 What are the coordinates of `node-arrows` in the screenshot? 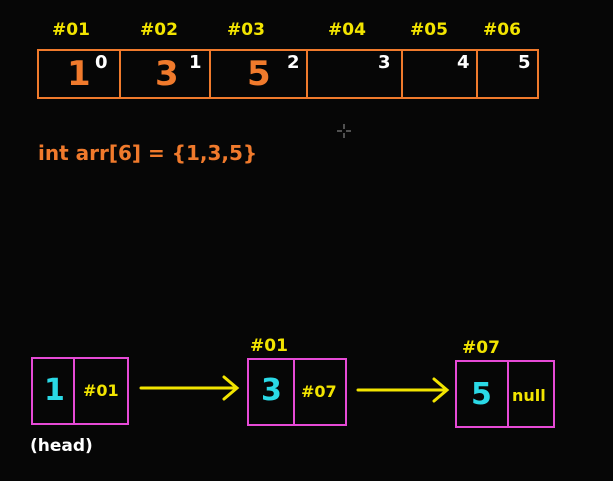 It's located at (294, 389).